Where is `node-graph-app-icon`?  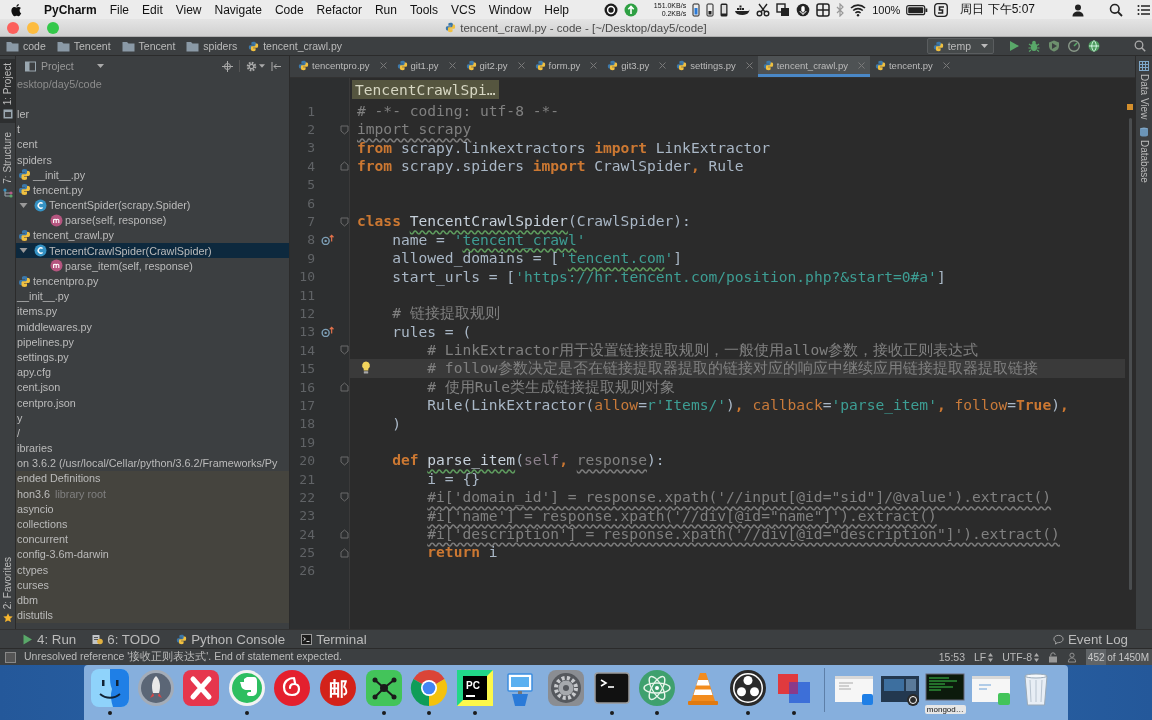 node-graph-app-icon is located at coordinates (383, 688).